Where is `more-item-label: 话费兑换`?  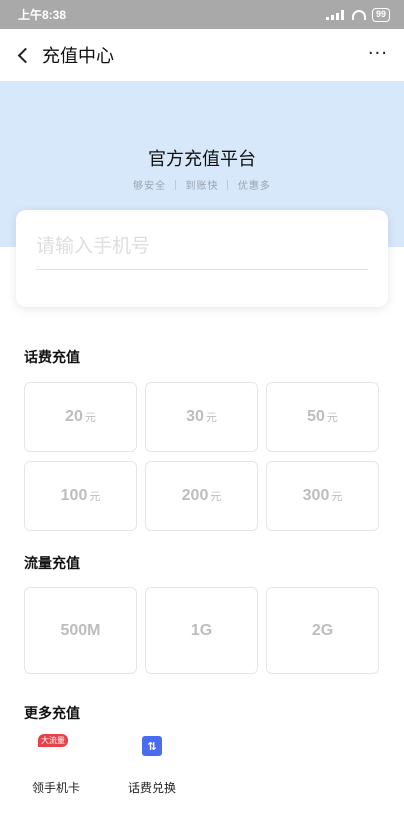
more-item-label: 话费兑换 is located at coordinates (151, 788).